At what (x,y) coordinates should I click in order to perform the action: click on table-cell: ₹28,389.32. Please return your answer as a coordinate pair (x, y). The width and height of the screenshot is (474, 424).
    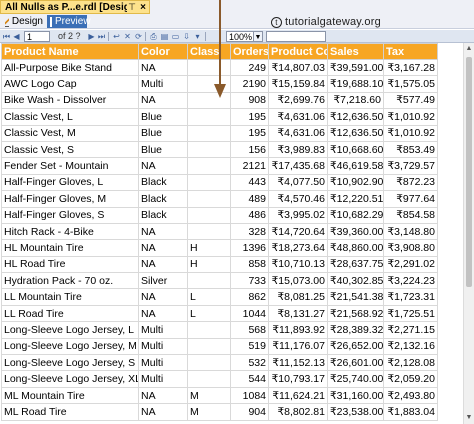
    Looking at the image, I should click on (355, 330).